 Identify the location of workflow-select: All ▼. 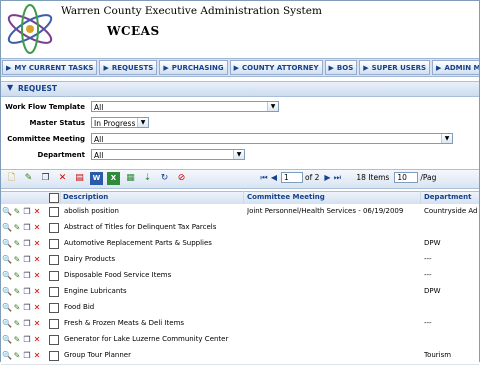
(185, 106).